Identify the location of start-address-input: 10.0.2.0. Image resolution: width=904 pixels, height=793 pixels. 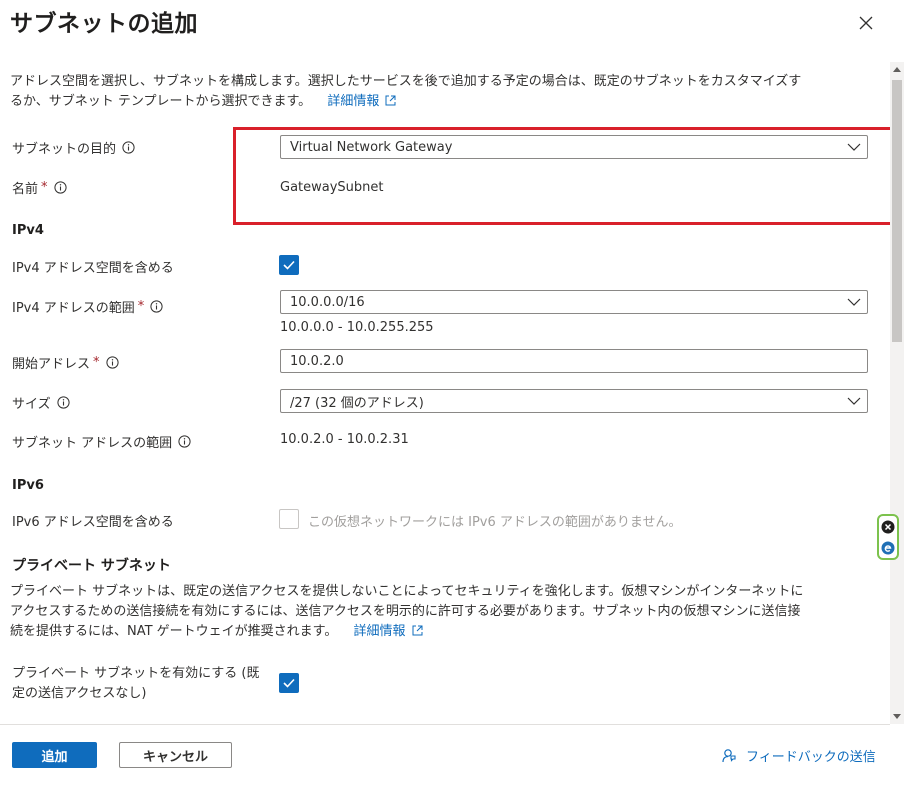
(574, 361).